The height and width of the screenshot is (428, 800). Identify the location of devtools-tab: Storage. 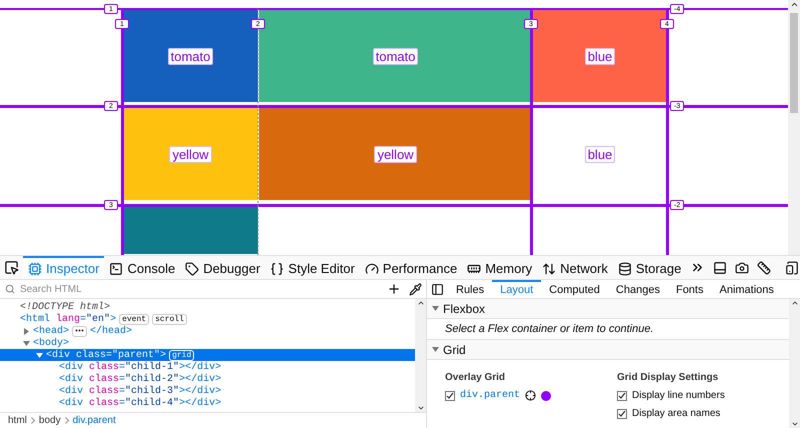
(649, 267).